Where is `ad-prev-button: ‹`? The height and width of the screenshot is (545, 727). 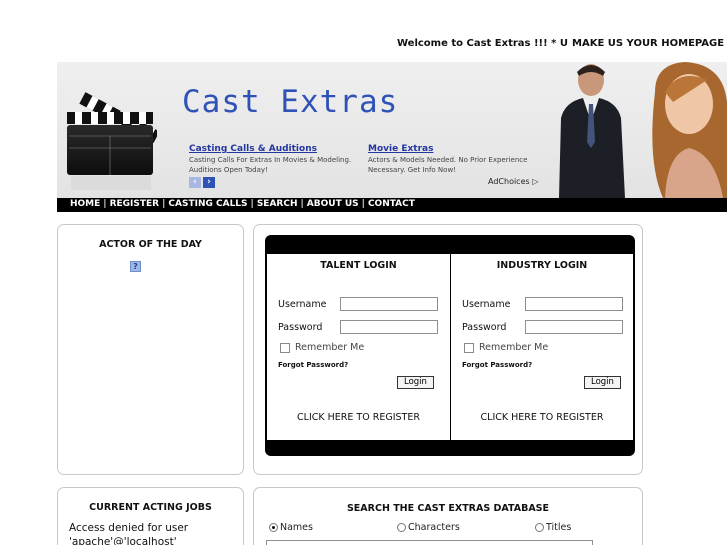 ad-prev-button: ‹ is located at coordinates (195, 182).